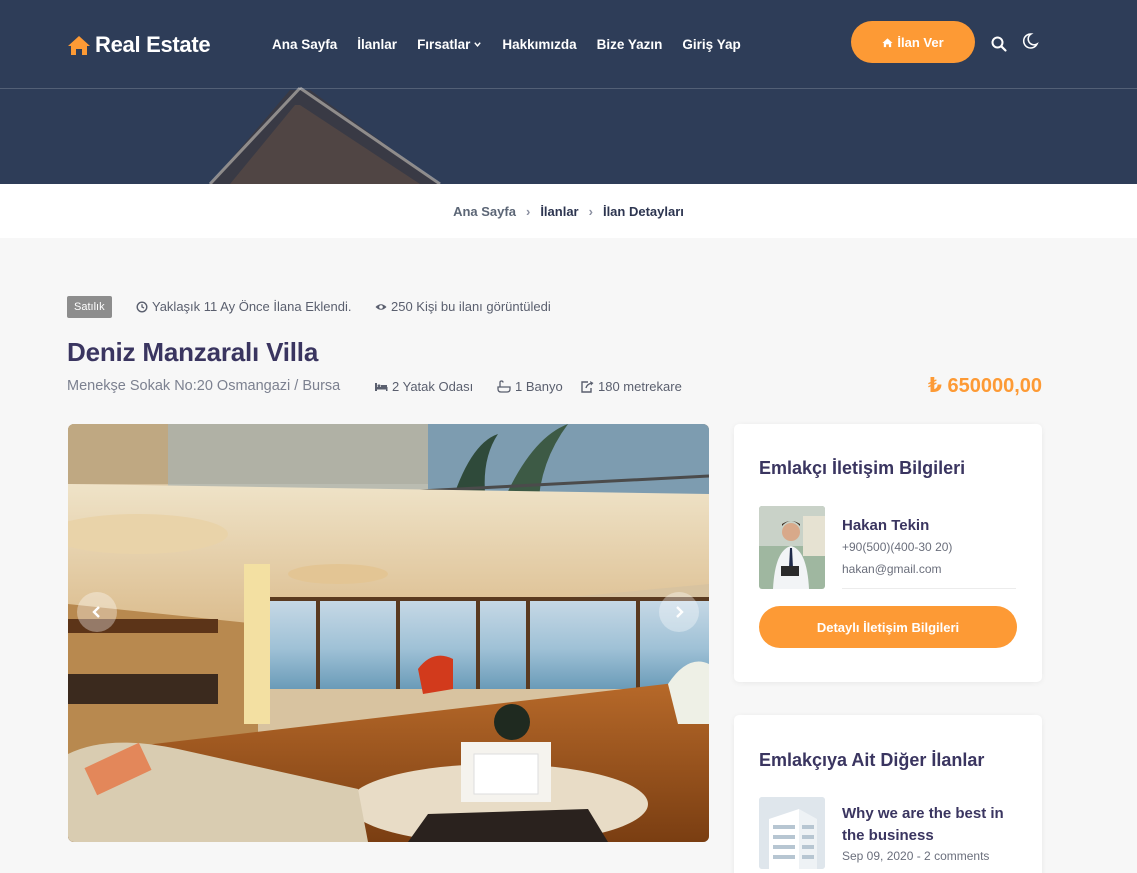  I want to click on area-size-text: 180 metrekare, so click(640, 386).